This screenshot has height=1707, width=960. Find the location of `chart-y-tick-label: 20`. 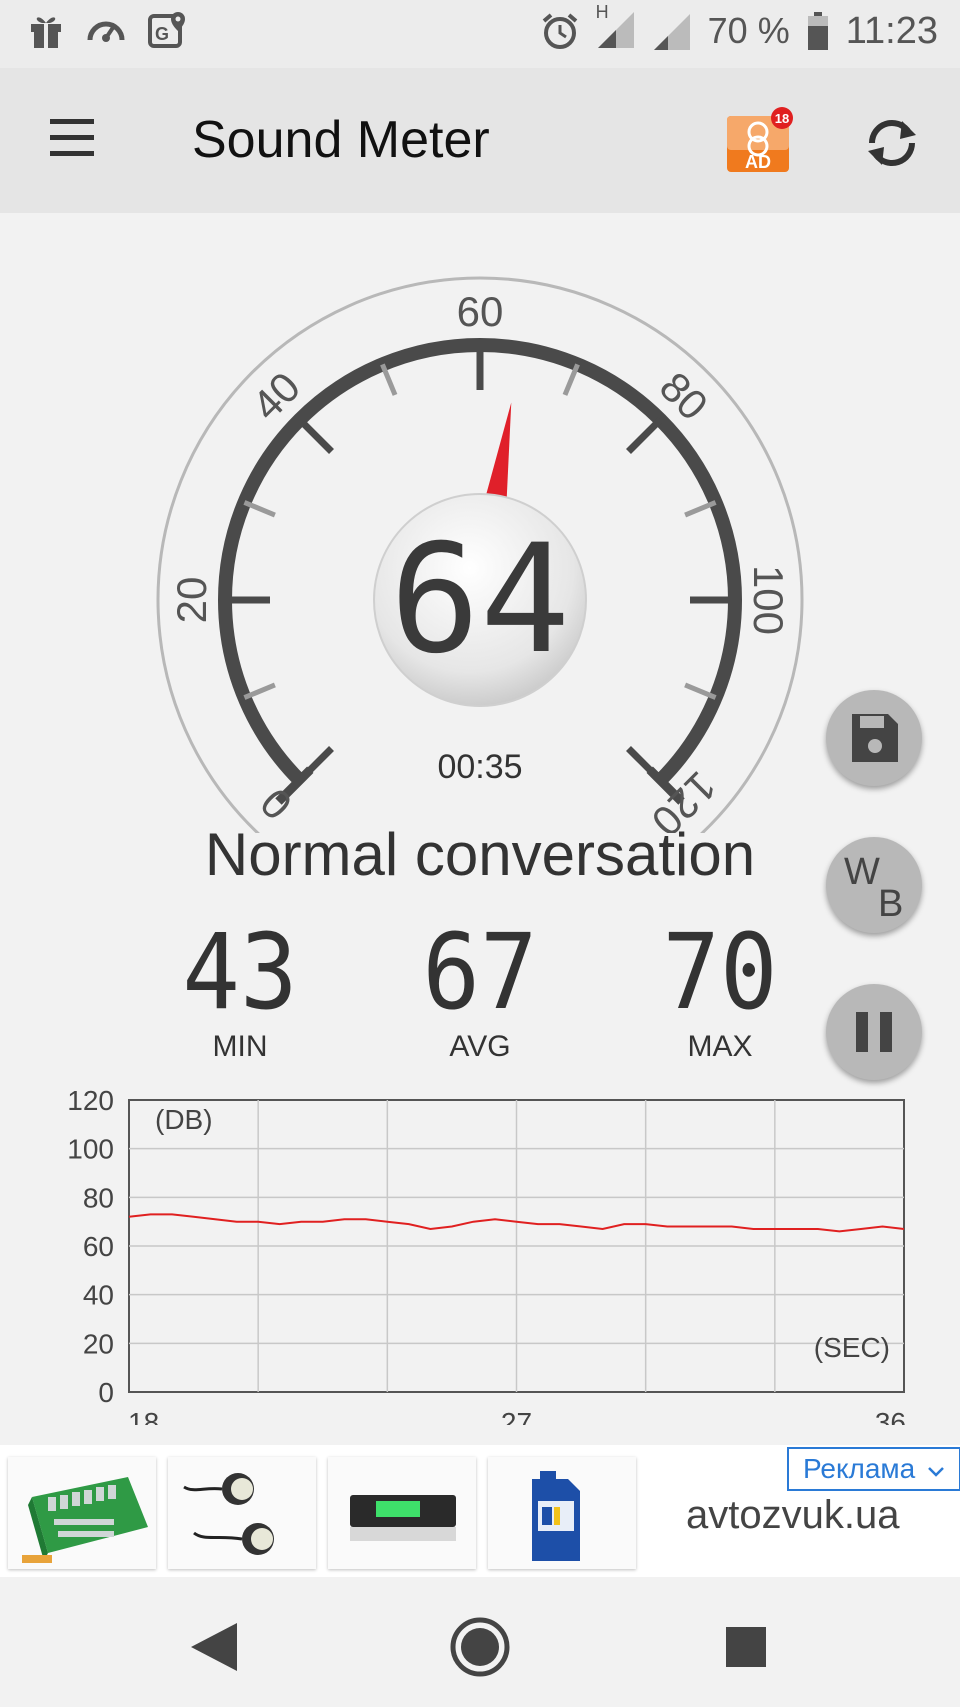

chart-y-tick-label: 20 is located at coordinates (98, 1343).